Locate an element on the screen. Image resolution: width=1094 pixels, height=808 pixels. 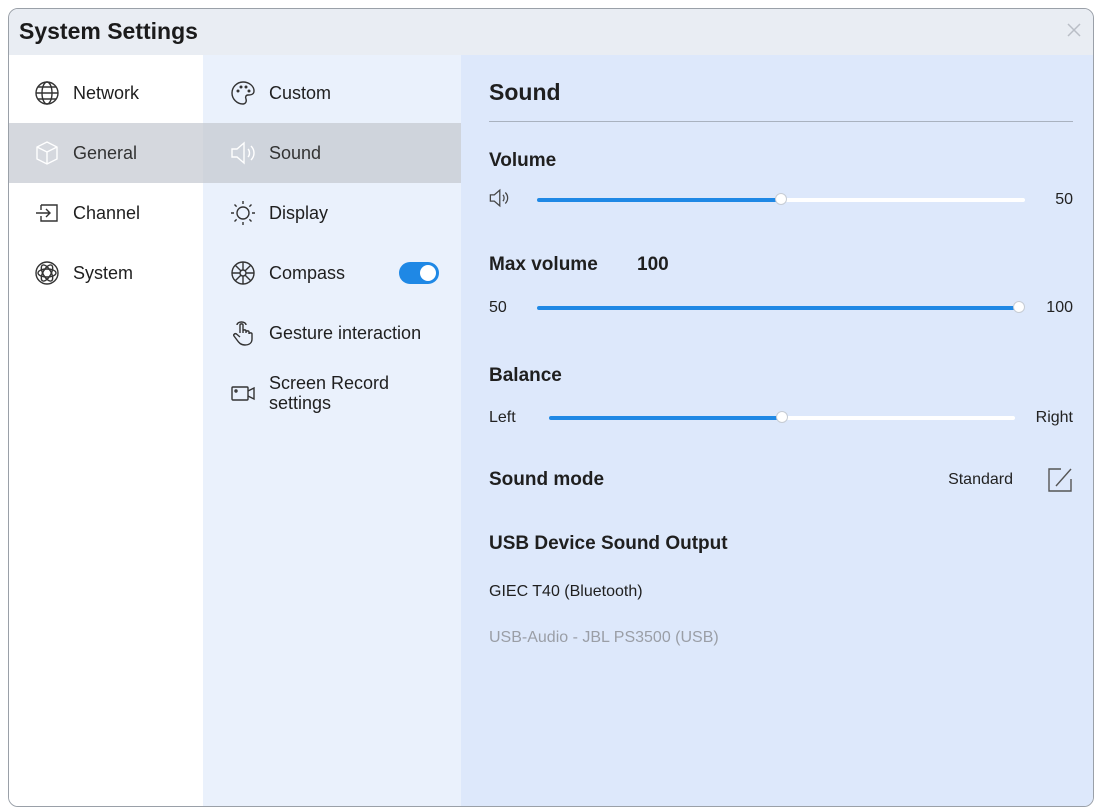
edit-icon is located at coordinates (1060, 480).